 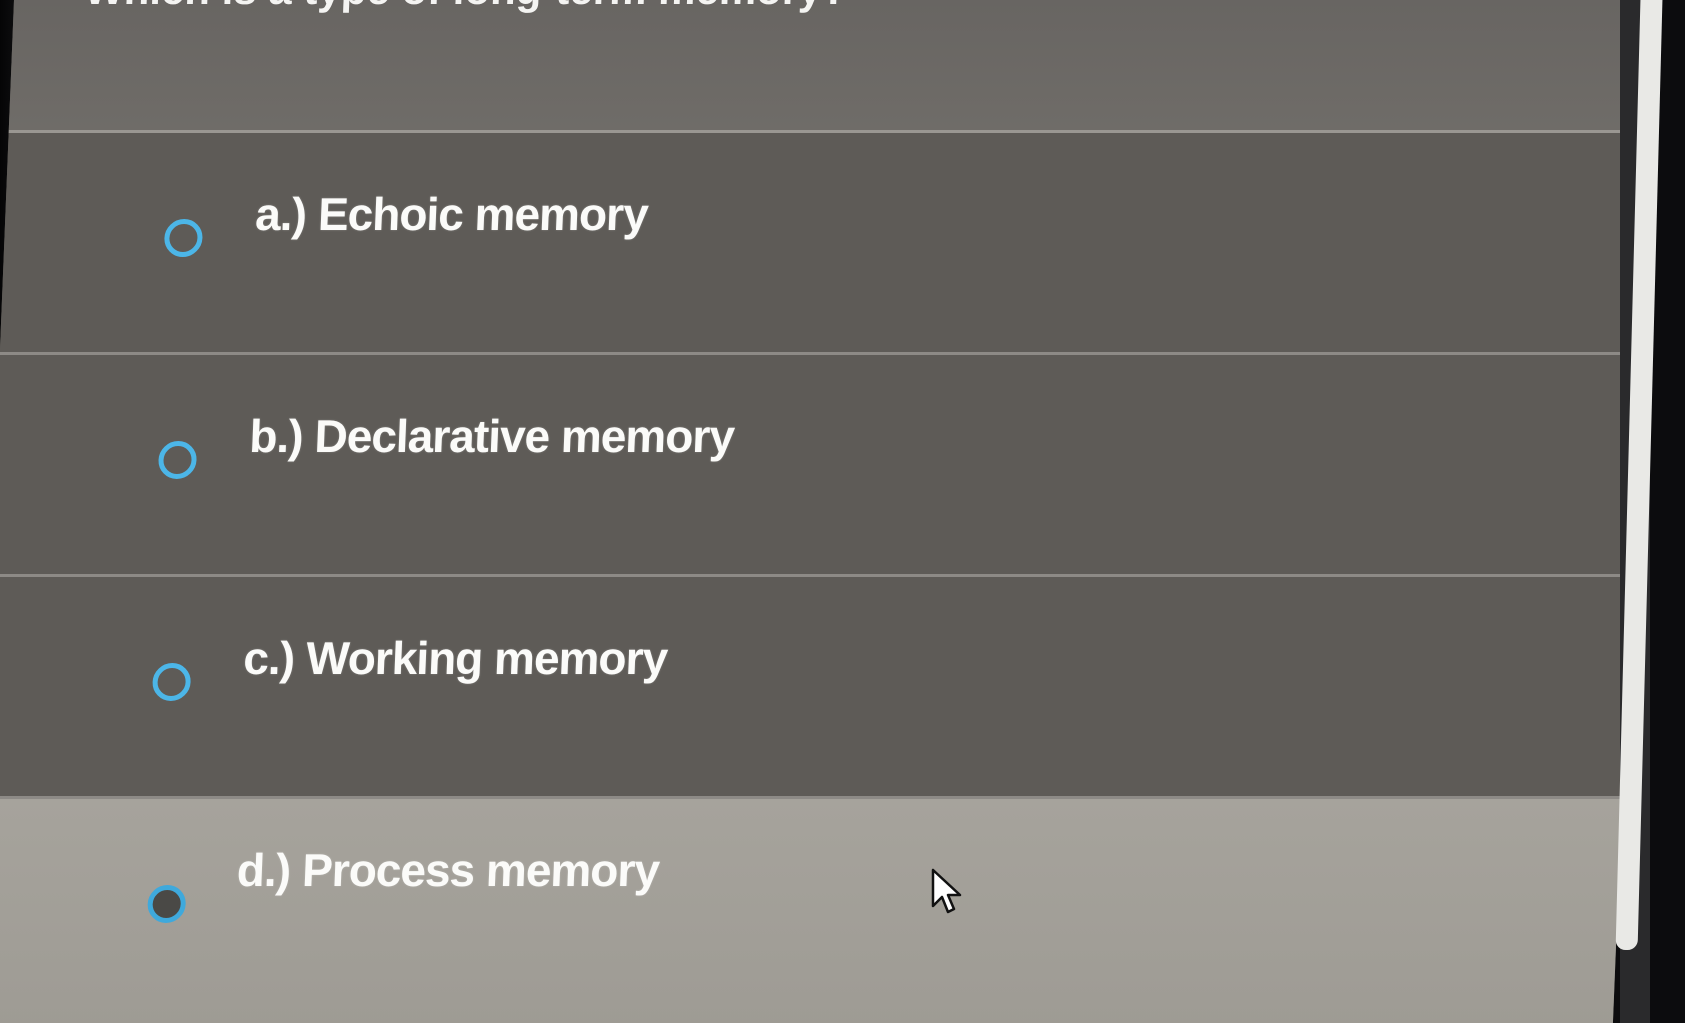 I want to click on answer-letter-b: b.), so click(x=276, y=436).